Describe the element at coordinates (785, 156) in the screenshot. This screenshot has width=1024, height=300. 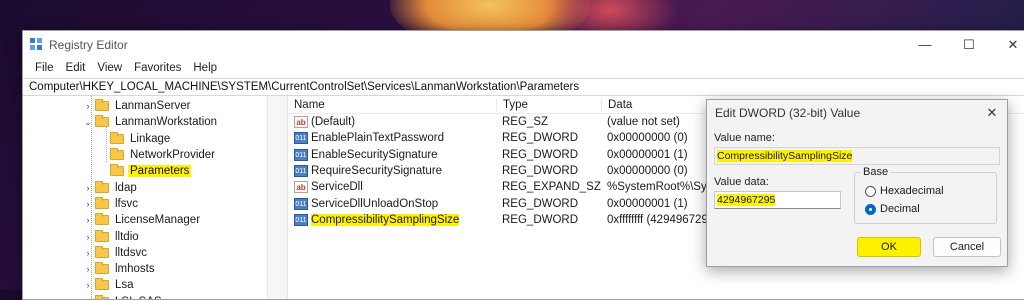
I see `value-name-text: CompressibilitySamplingSize` at that location.